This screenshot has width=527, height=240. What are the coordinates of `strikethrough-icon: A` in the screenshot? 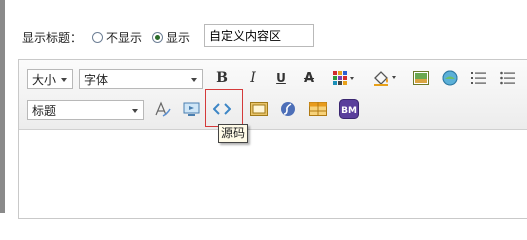 It's located at (309, 78).